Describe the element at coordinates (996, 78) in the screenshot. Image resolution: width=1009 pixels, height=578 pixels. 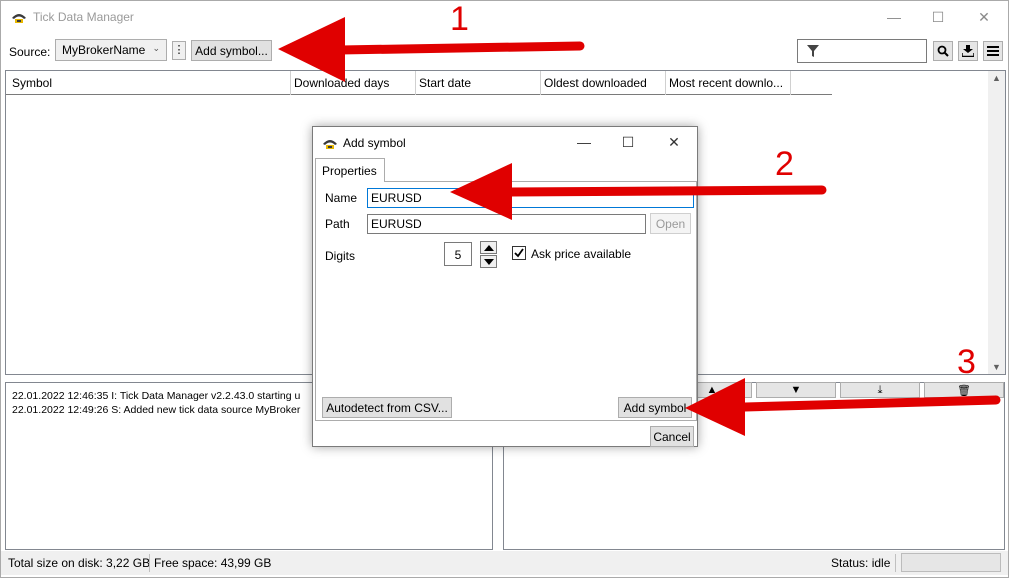
I see `scroll-up-icon: ▲` at that location.